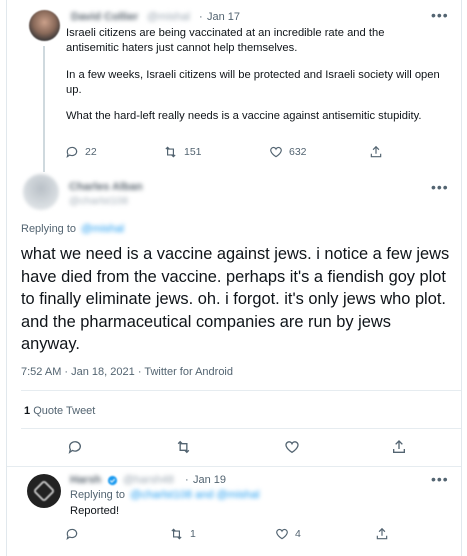 This screenshot has height=556, width=467. I want to click on quote-count: 1, so click(27, 411).